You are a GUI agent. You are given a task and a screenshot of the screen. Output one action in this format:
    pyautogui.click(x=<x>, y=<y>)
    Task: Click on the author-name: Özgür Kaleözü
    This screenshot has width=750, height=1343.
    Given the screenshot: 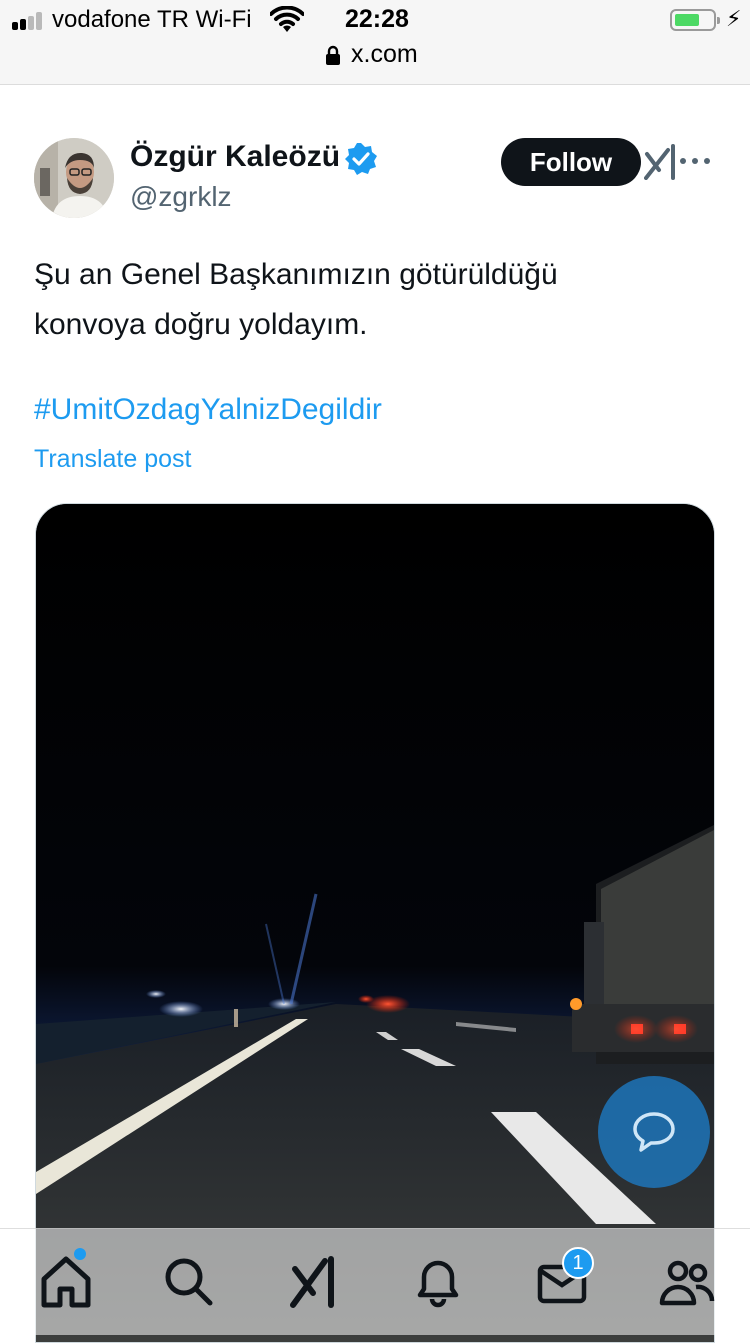 What is the action you would take?
    pyautogui.click(x=235, y=157)
    